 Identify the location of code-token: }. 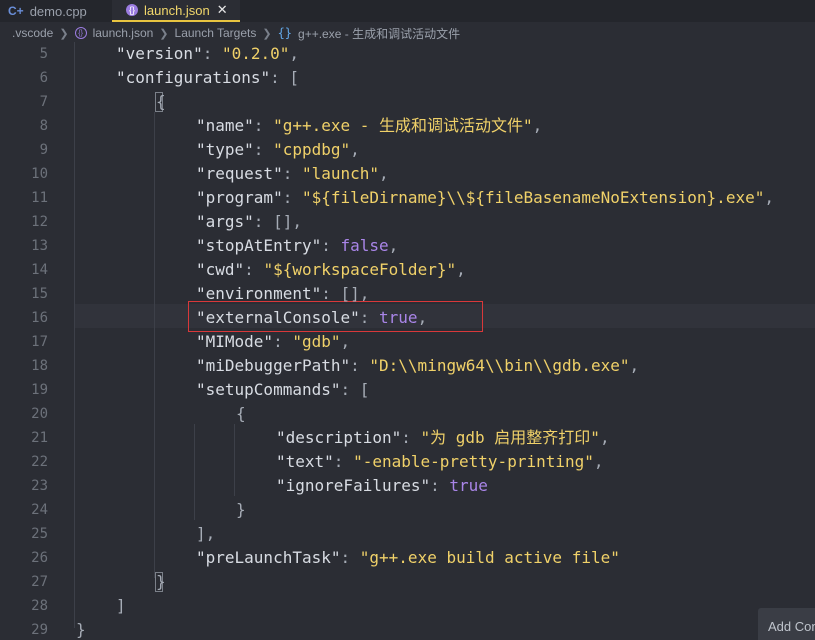
(81, 629).